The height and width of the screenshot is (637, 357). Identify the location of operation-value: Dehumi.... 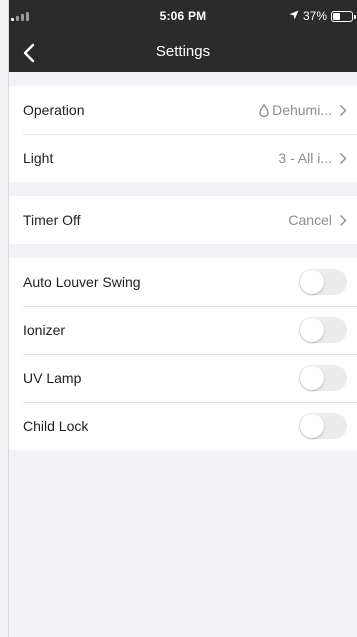
(303, 110).